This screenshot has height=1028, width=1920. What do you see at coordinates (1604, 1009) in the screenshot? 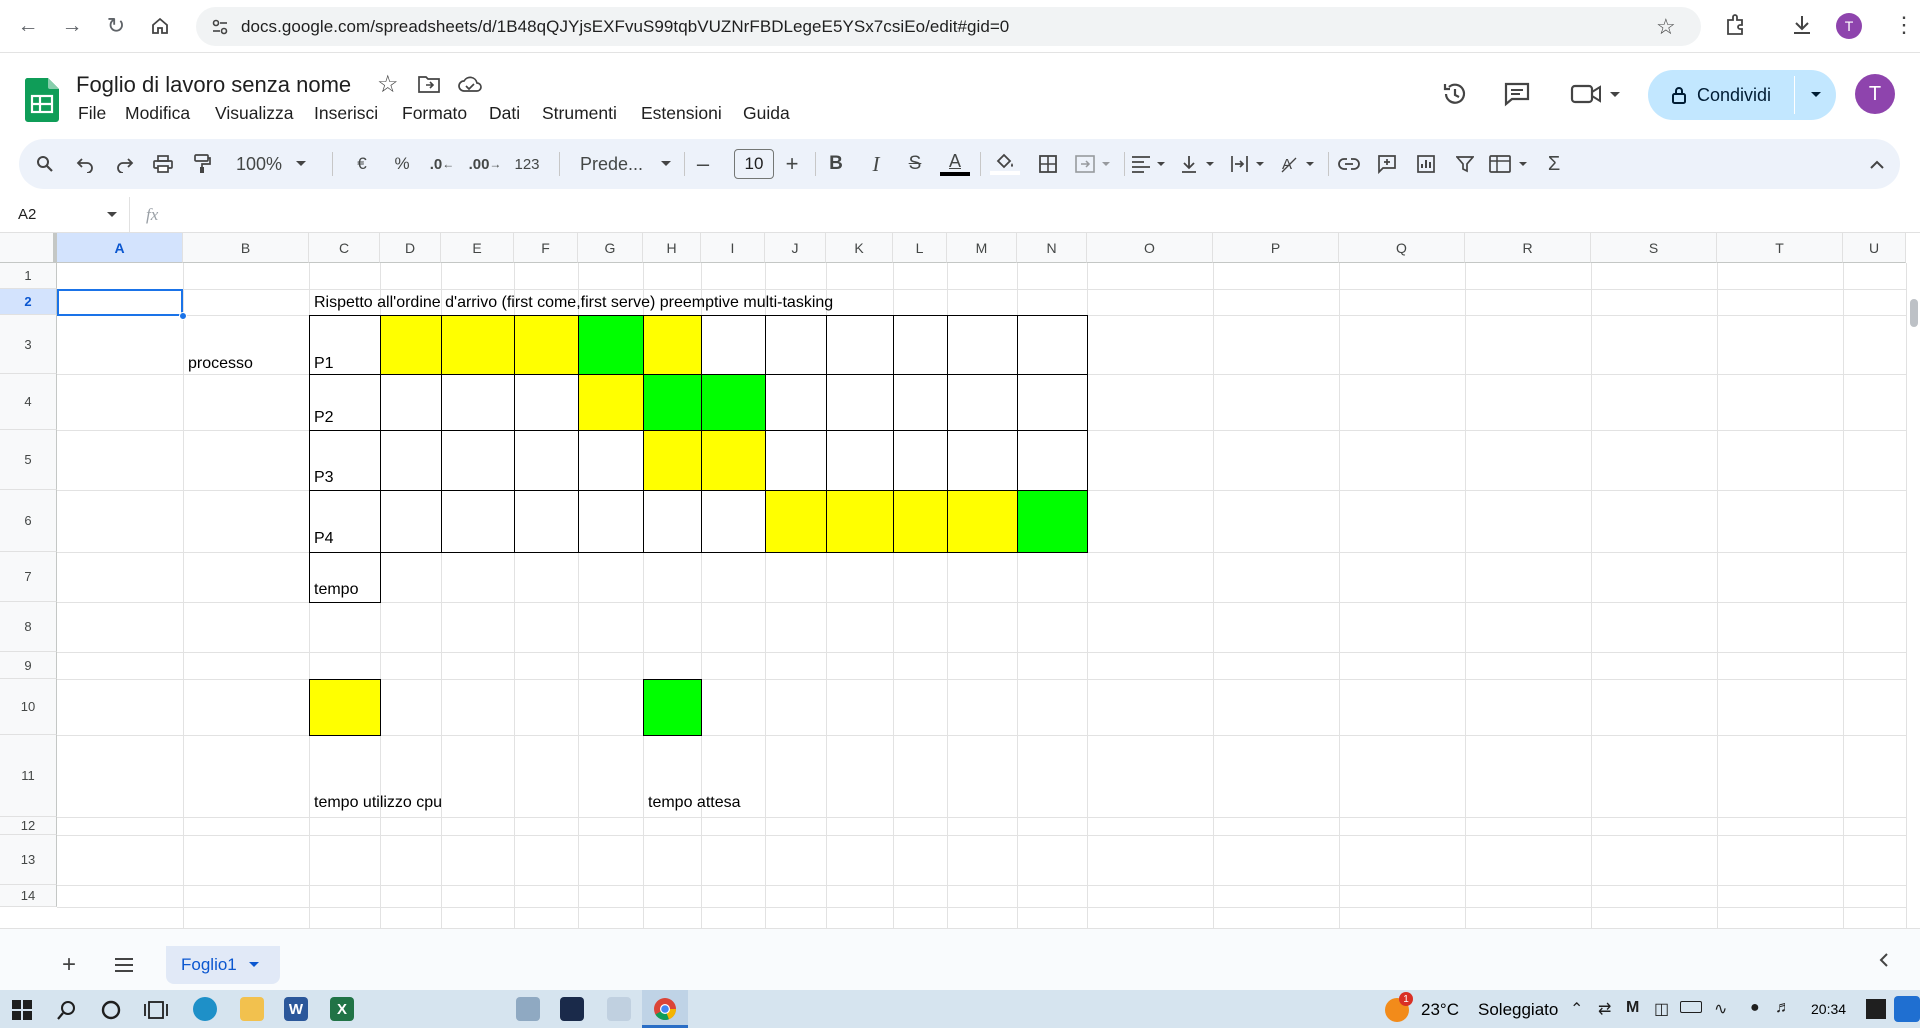
I see `network-sync-icon: ⇄` at bounding box center [1604, 1009].